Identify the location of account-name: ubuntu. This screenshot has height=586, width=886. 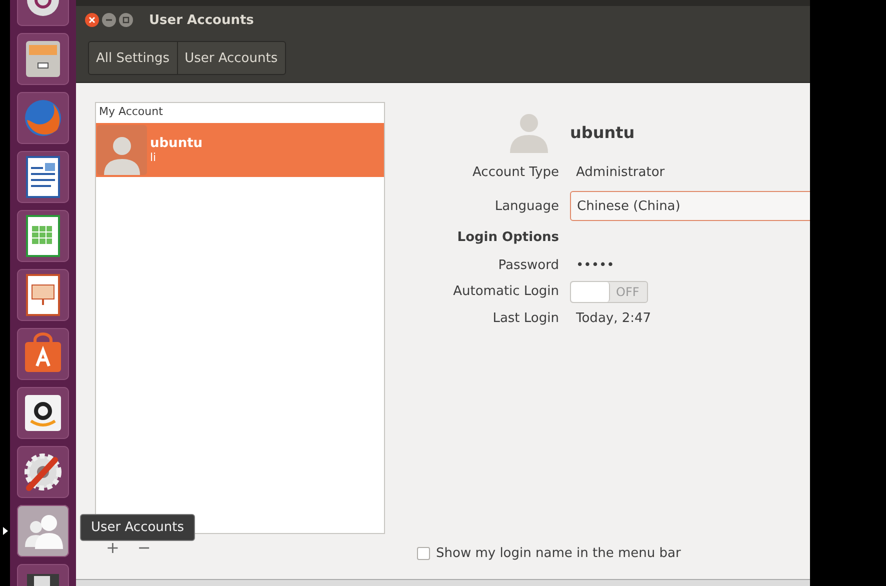
(603, 132).